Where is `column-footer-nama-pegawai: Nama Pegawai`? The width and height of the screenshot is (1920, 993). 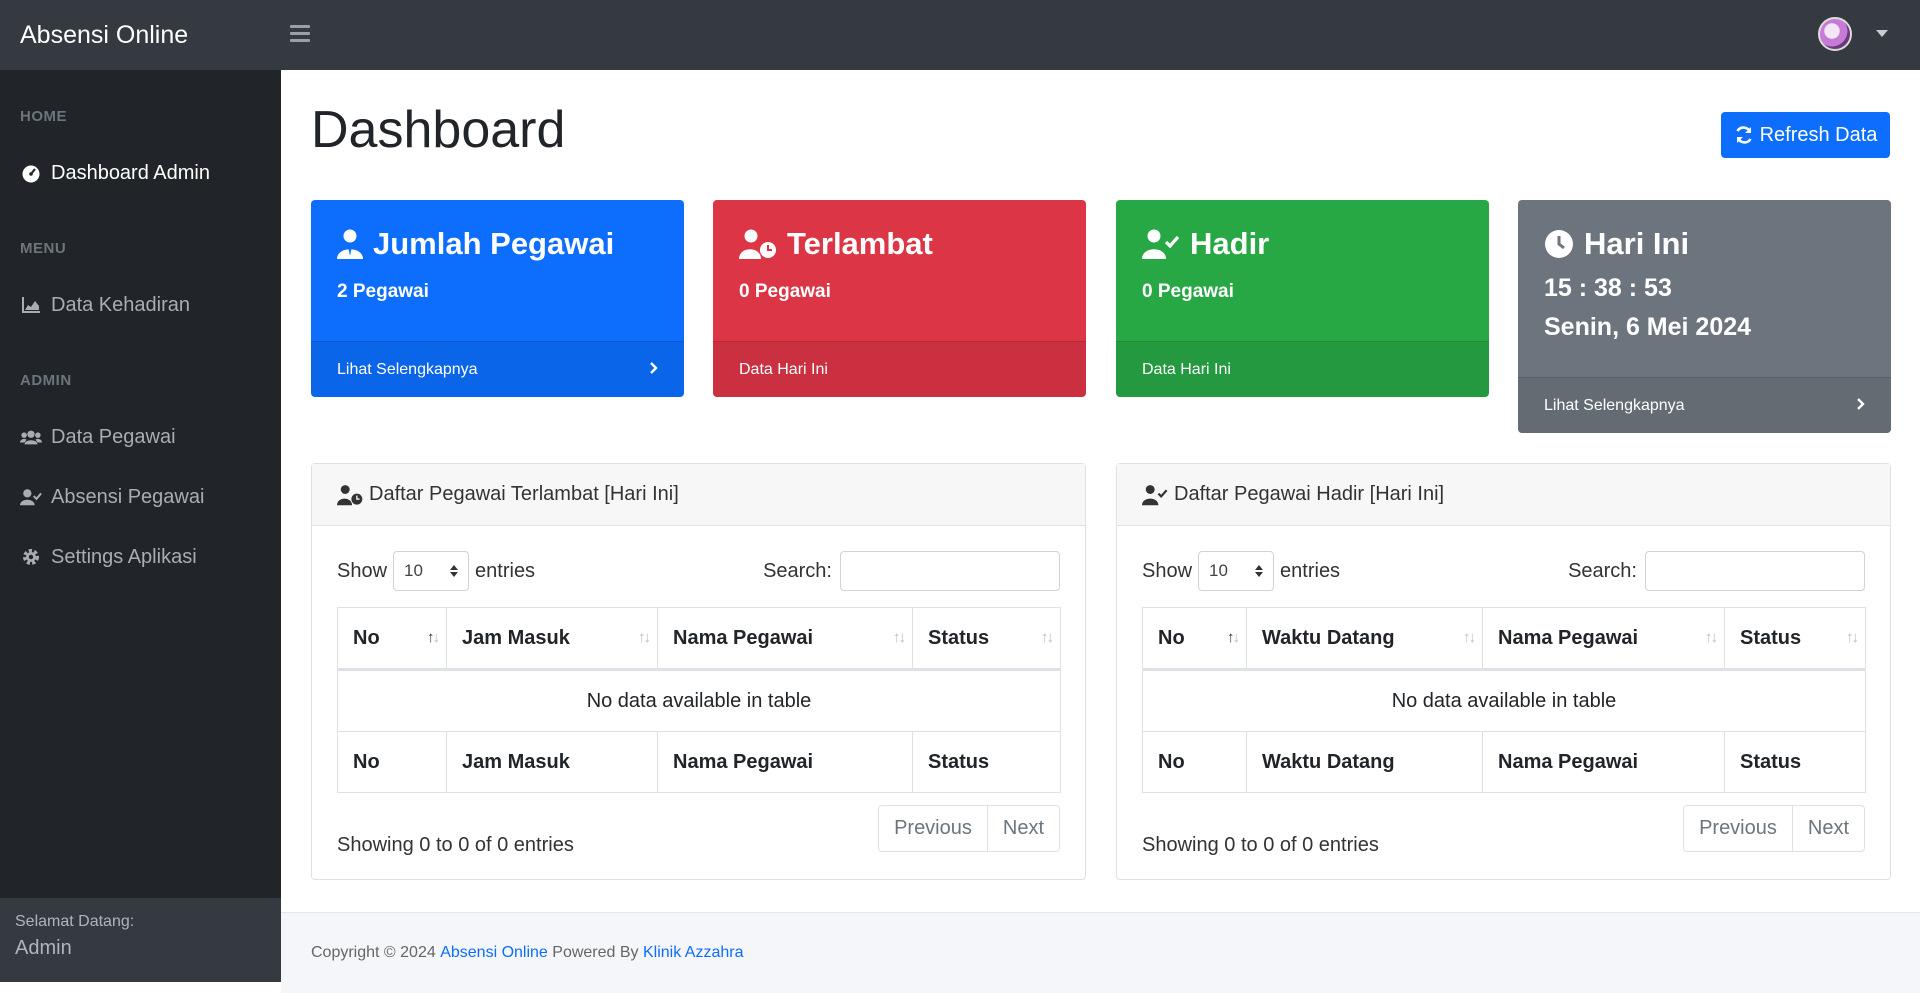
column-footer-nama-pegawai: Nama Pegawai is located at coordinates (785, 762).